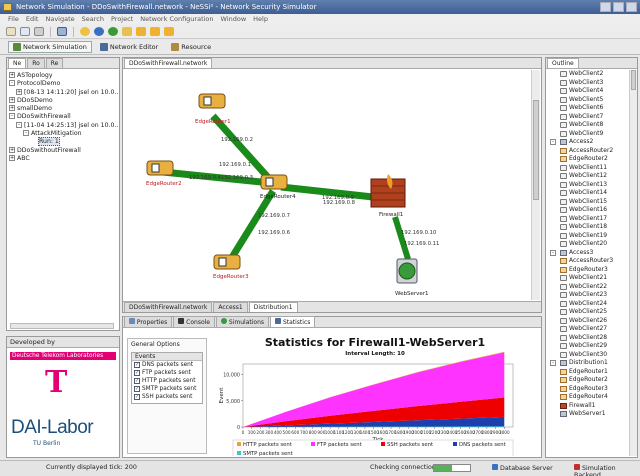  Describe the element at coordinates (593, 278) in the screenshot. I see `outline-item: WebClient21` at that location.